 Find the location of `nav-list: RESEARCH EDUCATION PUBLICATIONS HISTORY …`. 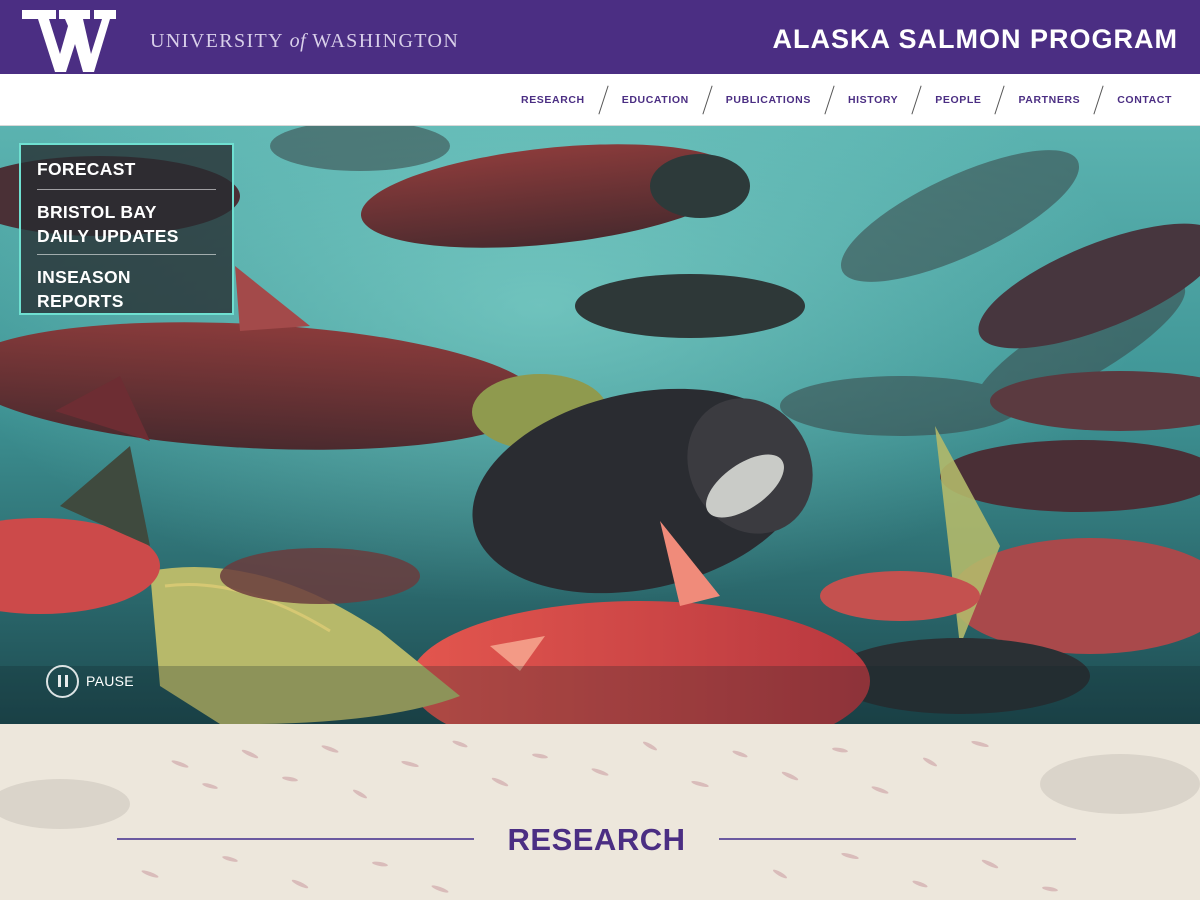

nav-list: RESEARCH EDUCATION PUBLICATIONS HISTORY … is located at coordinates (846, 100).